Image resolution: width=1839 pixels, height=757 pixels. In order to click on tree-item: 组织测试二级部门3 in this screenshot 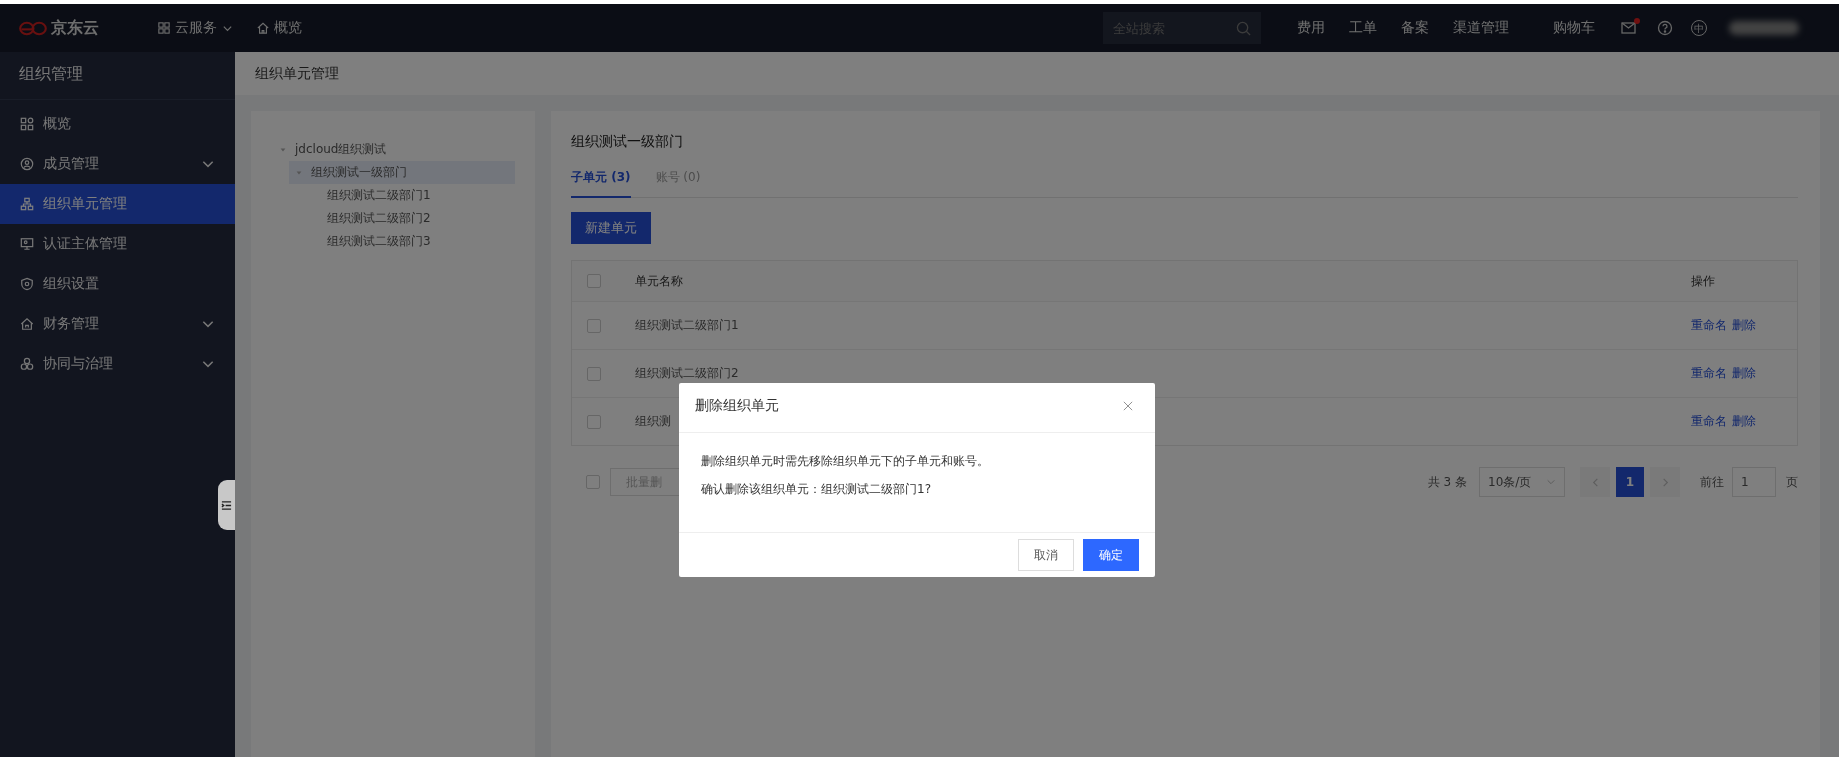, I will do `click(410, 241)`.